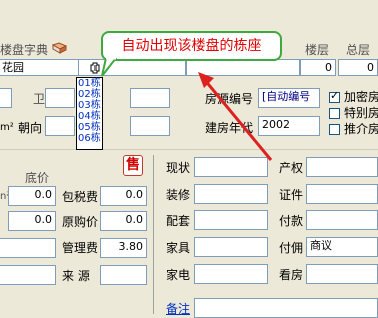 This screenshot has height=318, width=378. Describe the element at coordinates (235, 116) in the screenshot. I see `annotation-arrow-icon` at that location.